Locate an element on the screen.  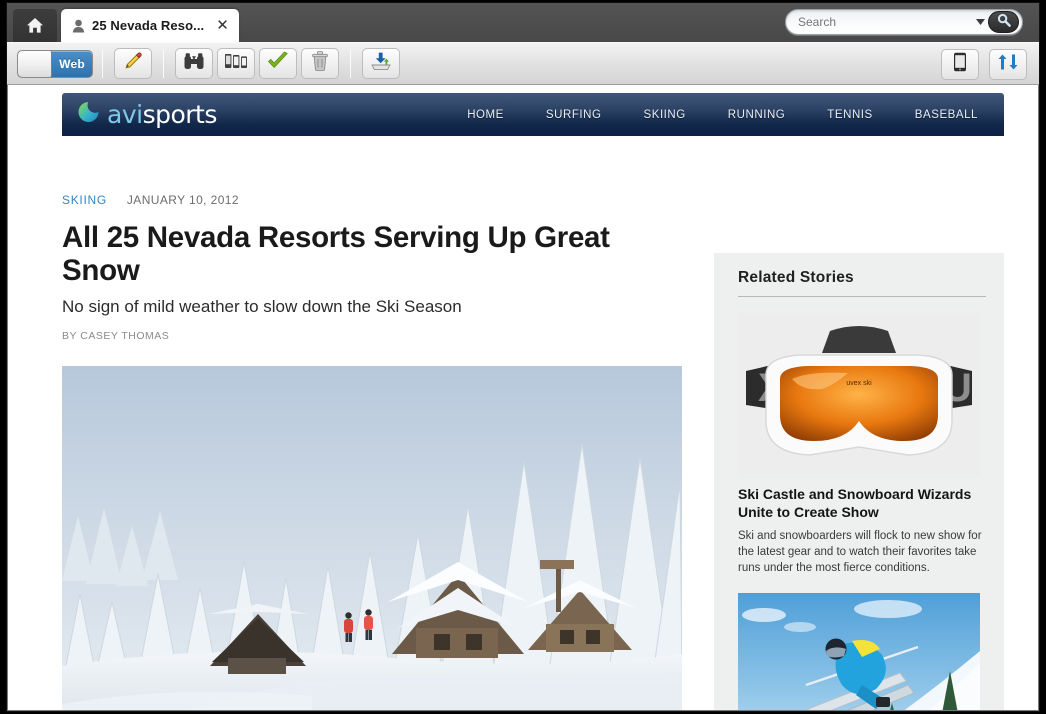
pencil-icon is located at coordinates (133, 63).